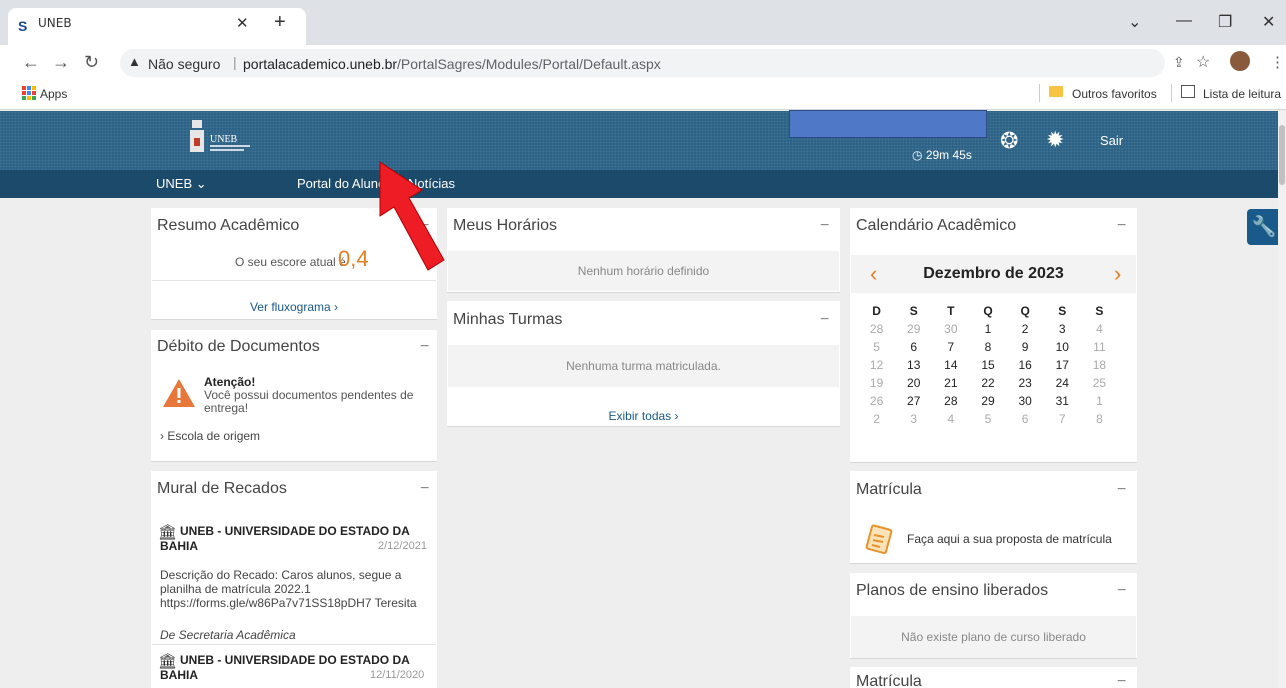 The height and width of the screenshot is (688, 1286). Describe the element at coordinates (876, 367) in the screenshot. I see `calendar-day: 12` at that location.